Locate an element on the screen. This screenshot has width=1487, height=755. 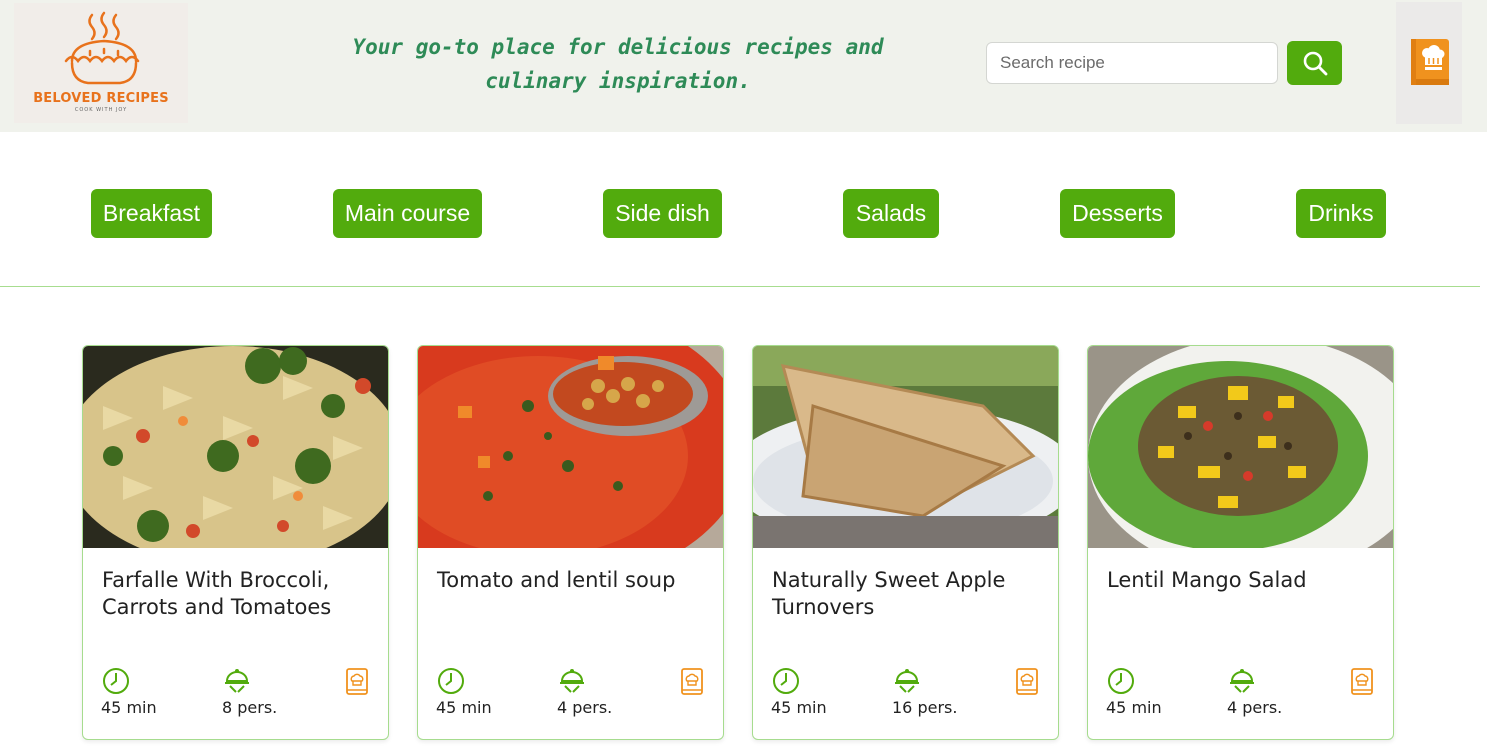
search-button is located at coordinates (1314, 63).